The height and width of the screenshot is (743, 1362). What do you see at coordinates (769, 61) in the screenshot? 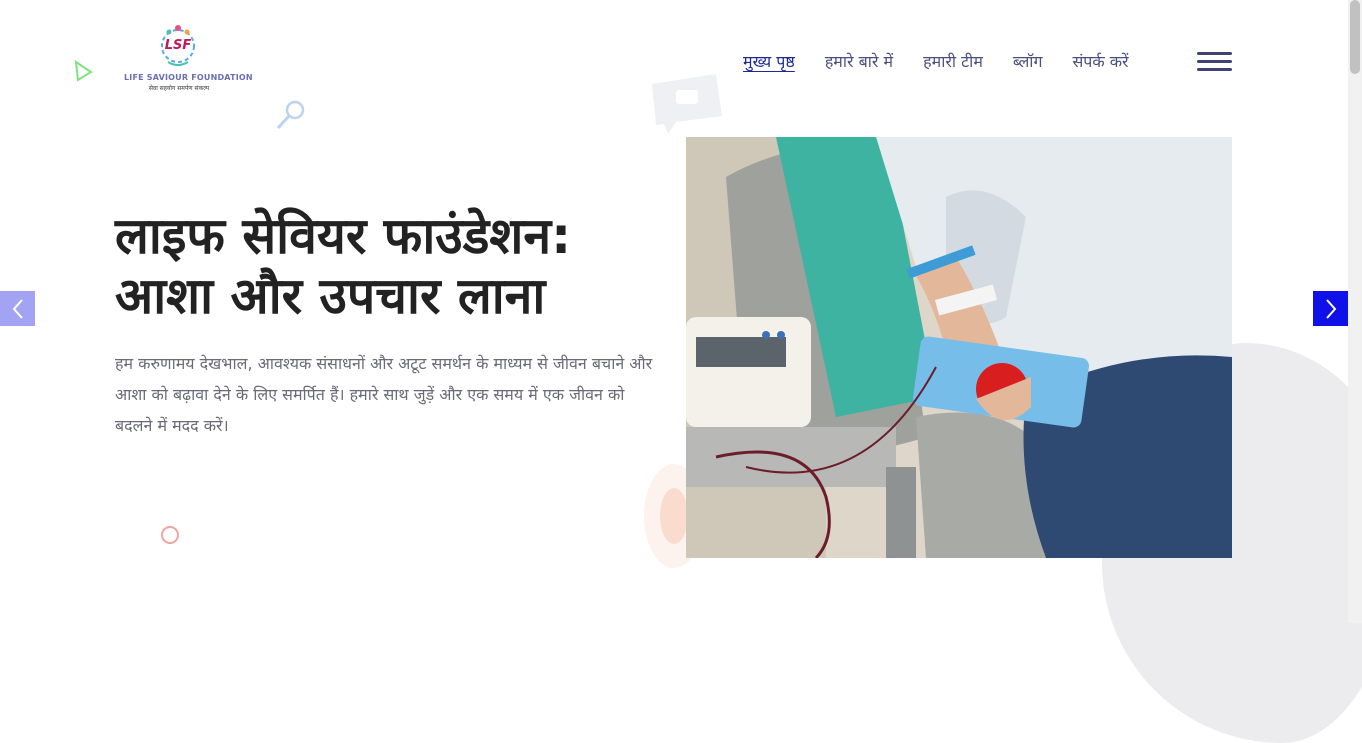
I see `nav-item-home: मुख्य पृष्ठ` at bounding box center [769, 61].